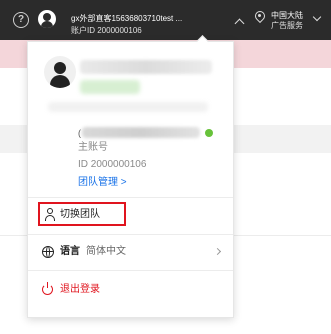  I want to click on power-icon, so click(48, 288).